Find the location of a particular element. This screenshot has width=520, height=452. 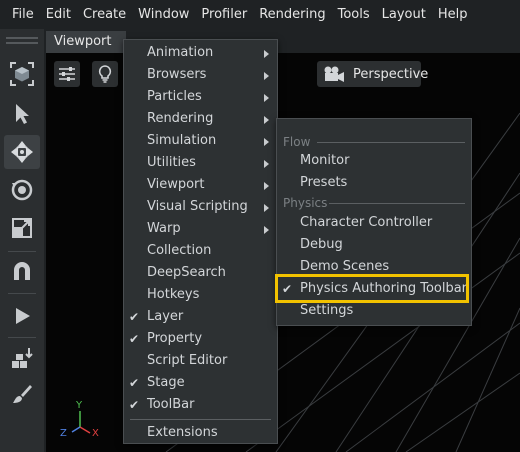

rotate-icon is located at coordinates (22, 190).